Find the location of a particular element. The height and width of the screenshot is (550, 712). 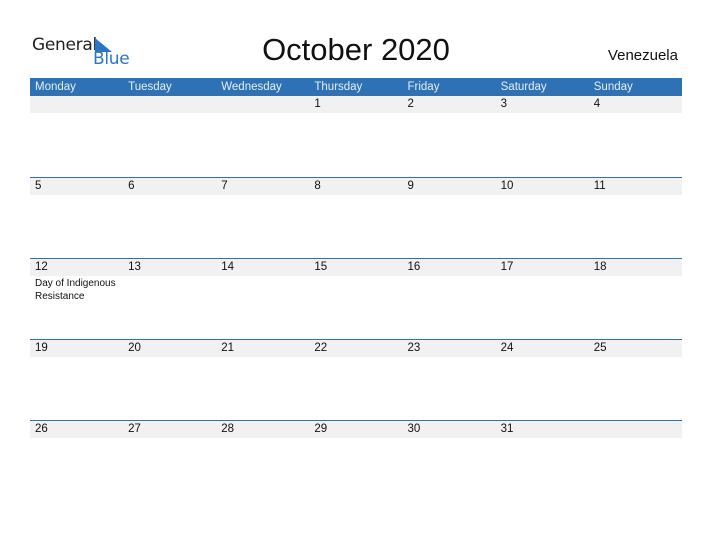

weekday-tuesday: Tuesday is located at coordinates (150, 87).